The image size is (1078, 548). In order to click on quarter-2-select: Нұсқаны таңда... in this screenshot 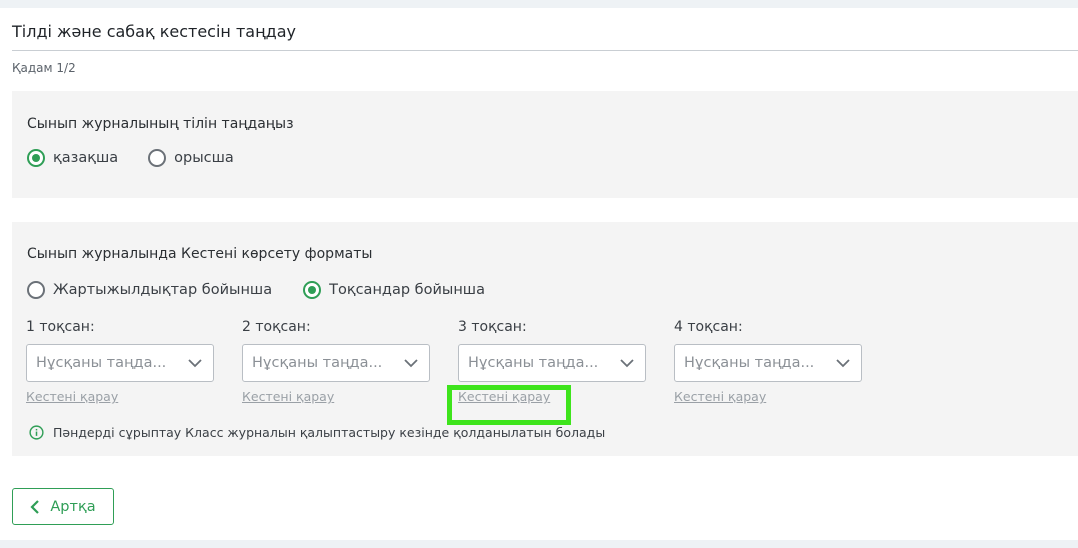, I will do `click(336, 363)`.